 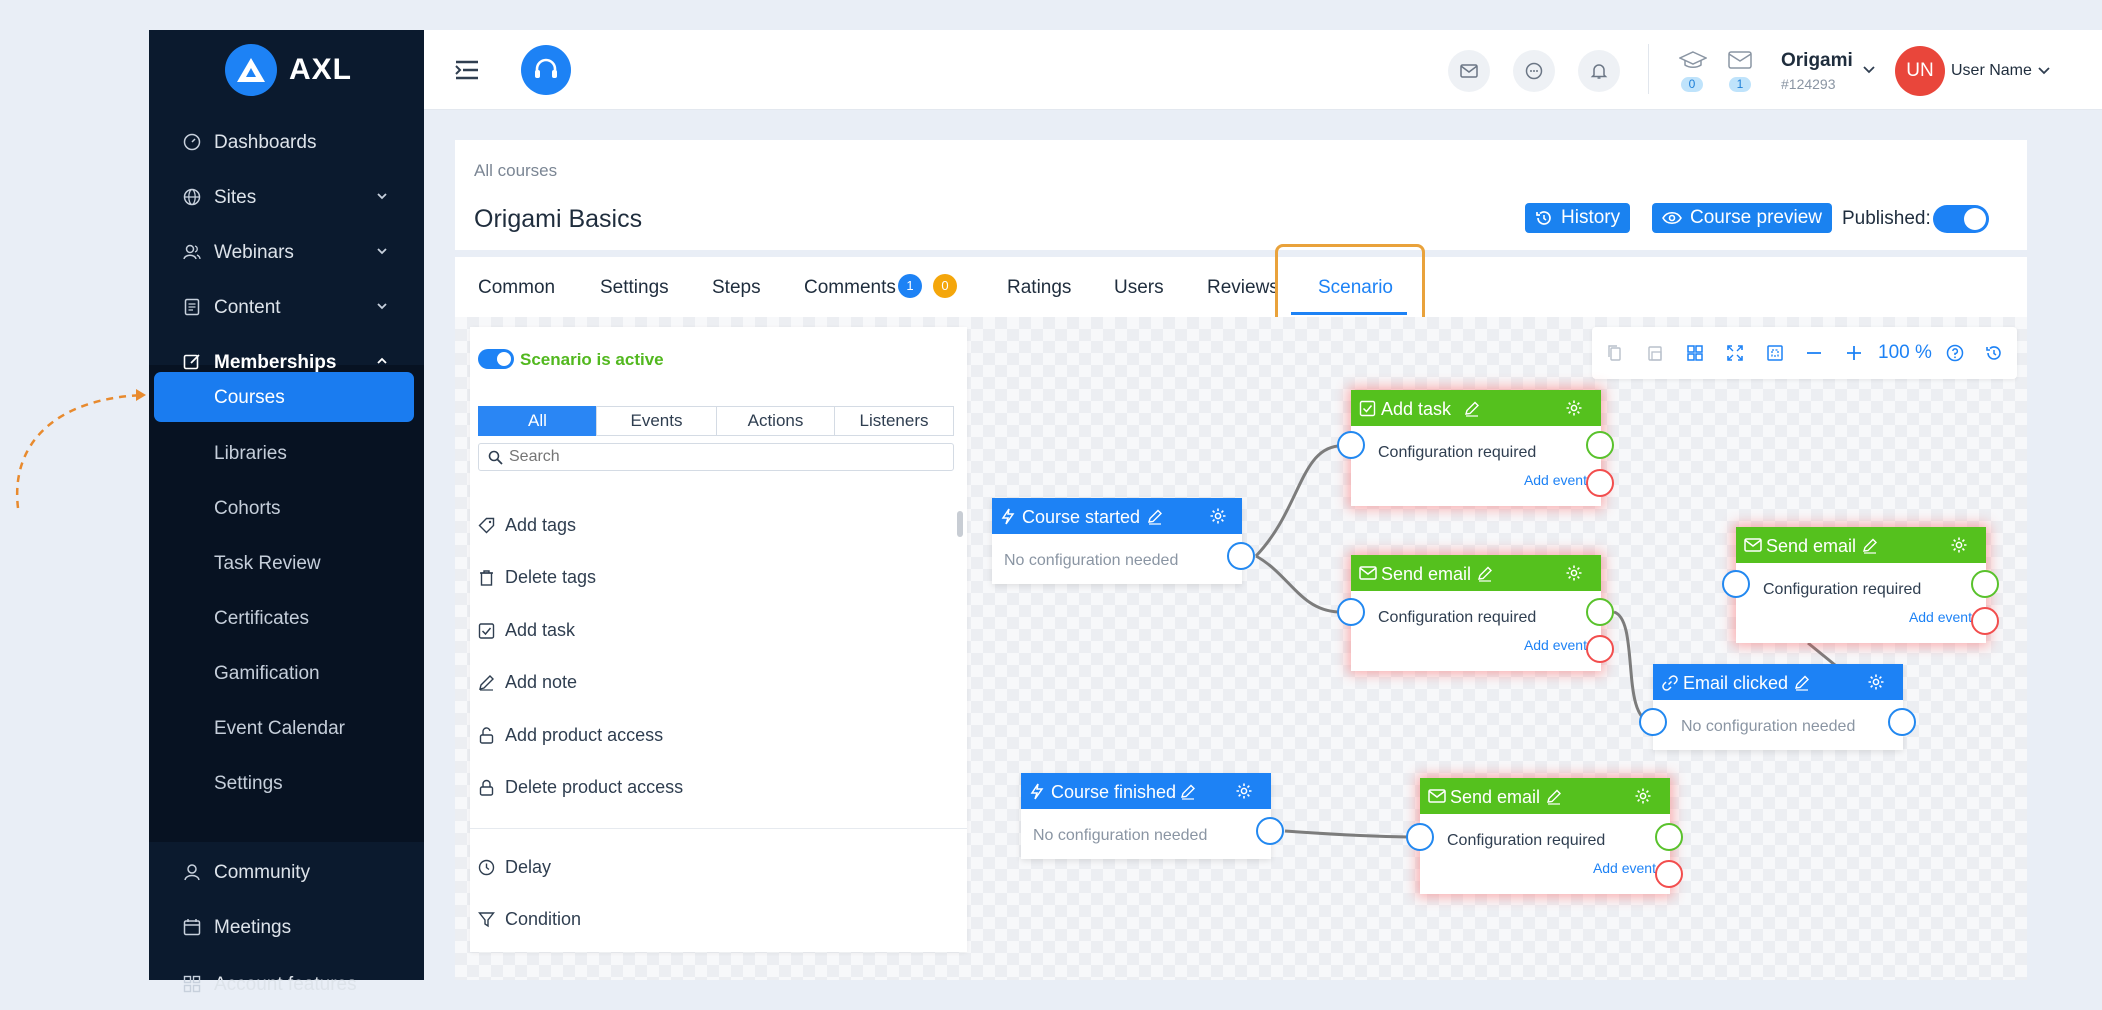 What do you see at coordinates (594, 787) in the screenshot?
I see `action-label: Delete product access` at bounding box center [594, 787].